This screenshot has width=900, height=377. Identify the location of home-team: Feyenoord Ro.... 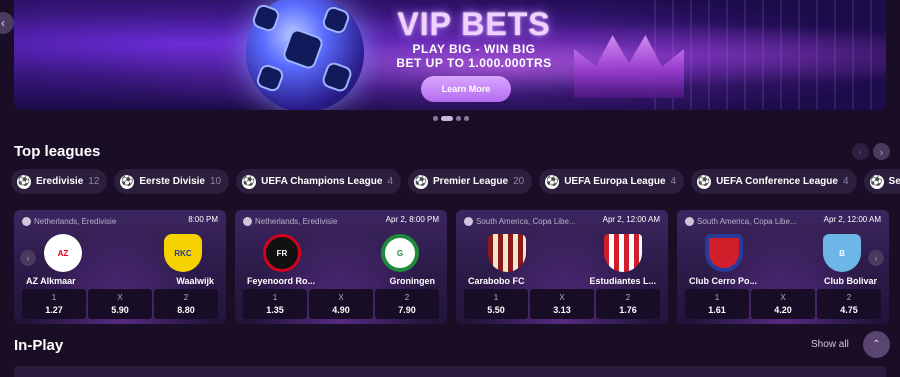
(281, 281).